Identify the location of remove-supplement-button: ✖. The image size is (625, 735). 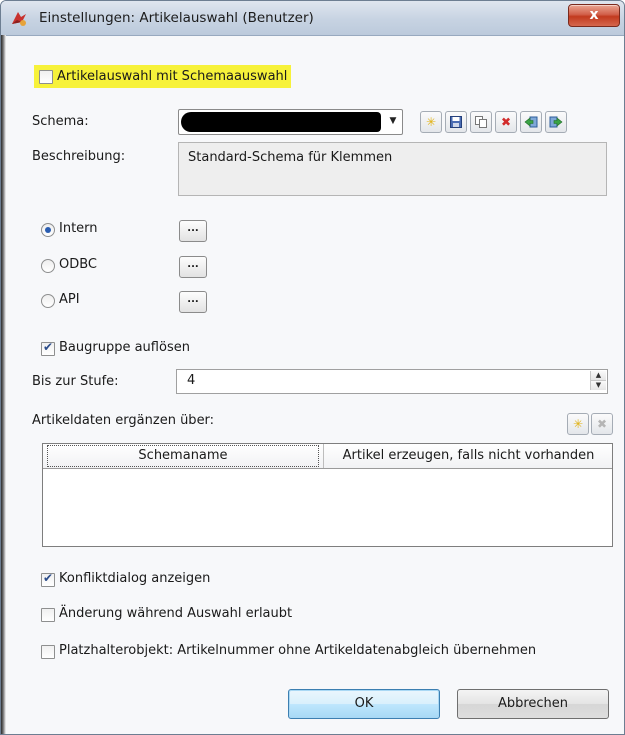
(602, 424).